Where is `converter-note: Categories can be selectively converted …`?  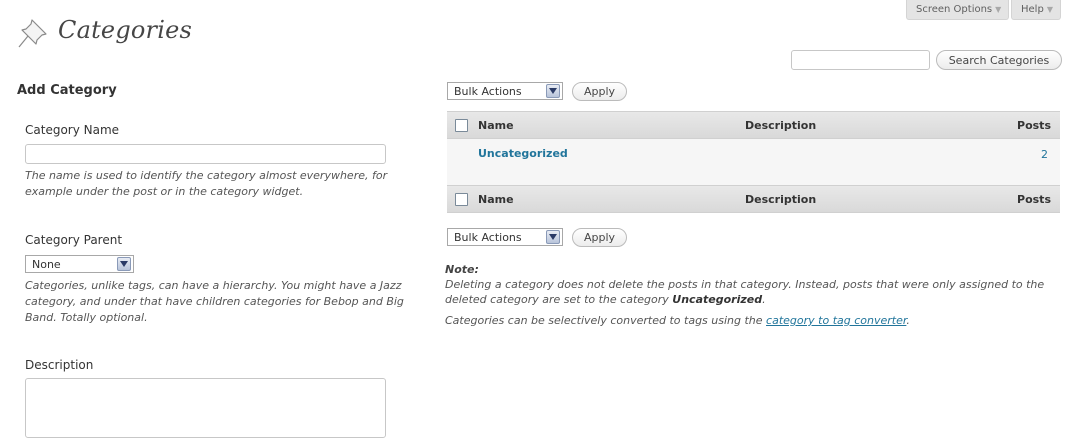
converter-note: Categories can be selectively converted … is located at coordinates (745, 320).